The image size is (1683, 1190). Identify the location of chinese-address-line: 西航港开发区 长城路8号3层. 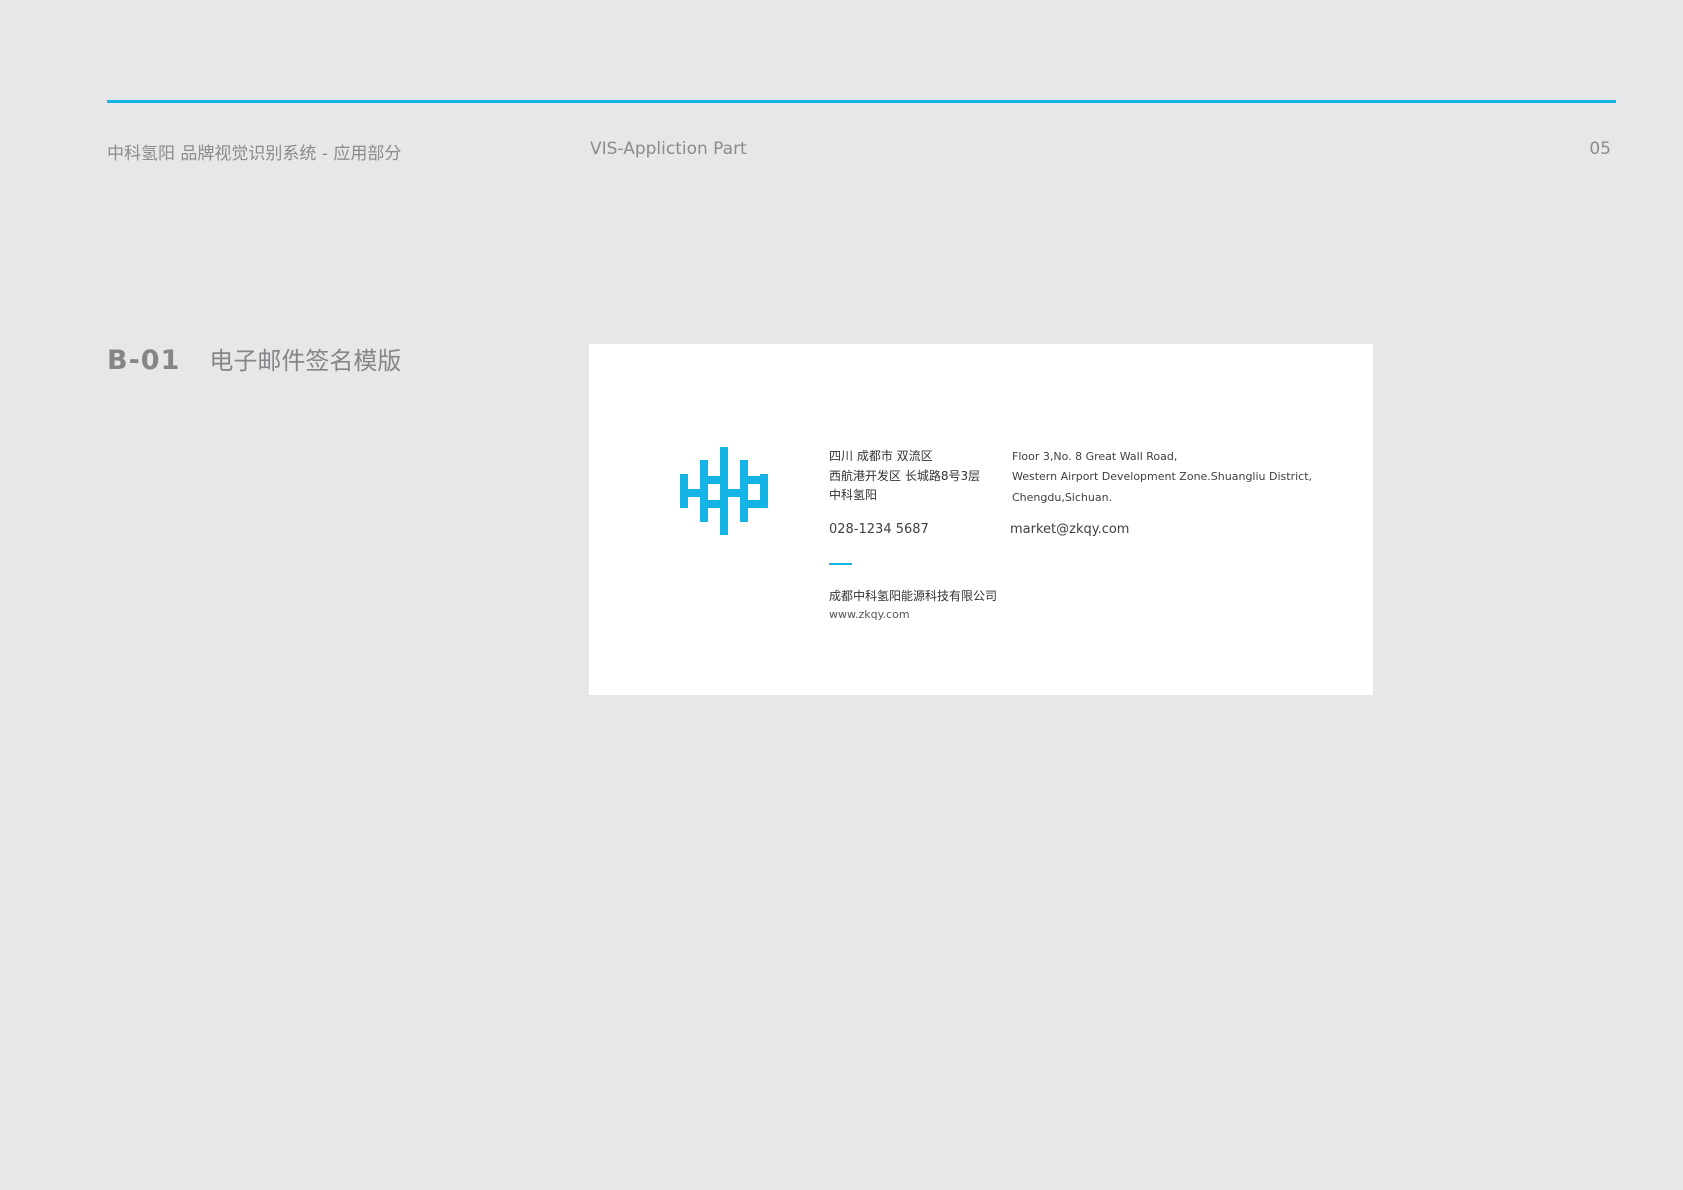
(905, 475).